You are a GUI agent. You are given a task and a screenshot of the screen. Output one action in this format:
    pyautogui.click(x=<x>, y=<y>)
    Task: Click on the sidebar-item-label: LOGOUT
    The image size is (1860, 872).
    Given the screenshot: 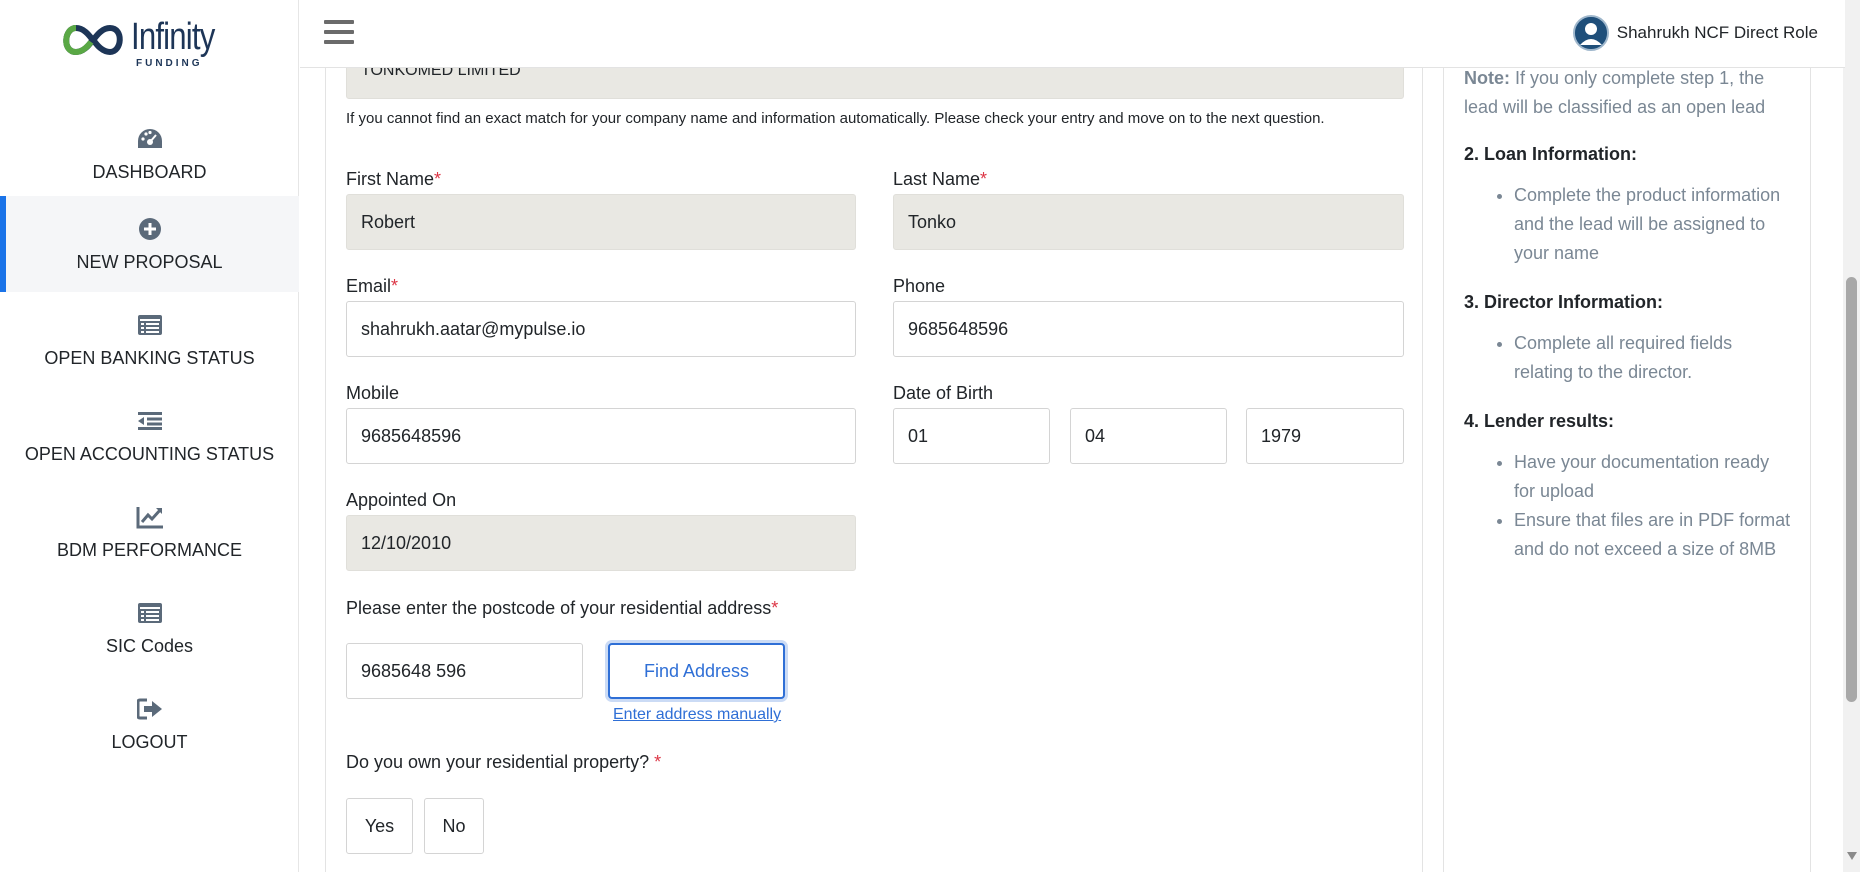 What is the action you would take?
    pyautogui.click(x=149, y=742)
    